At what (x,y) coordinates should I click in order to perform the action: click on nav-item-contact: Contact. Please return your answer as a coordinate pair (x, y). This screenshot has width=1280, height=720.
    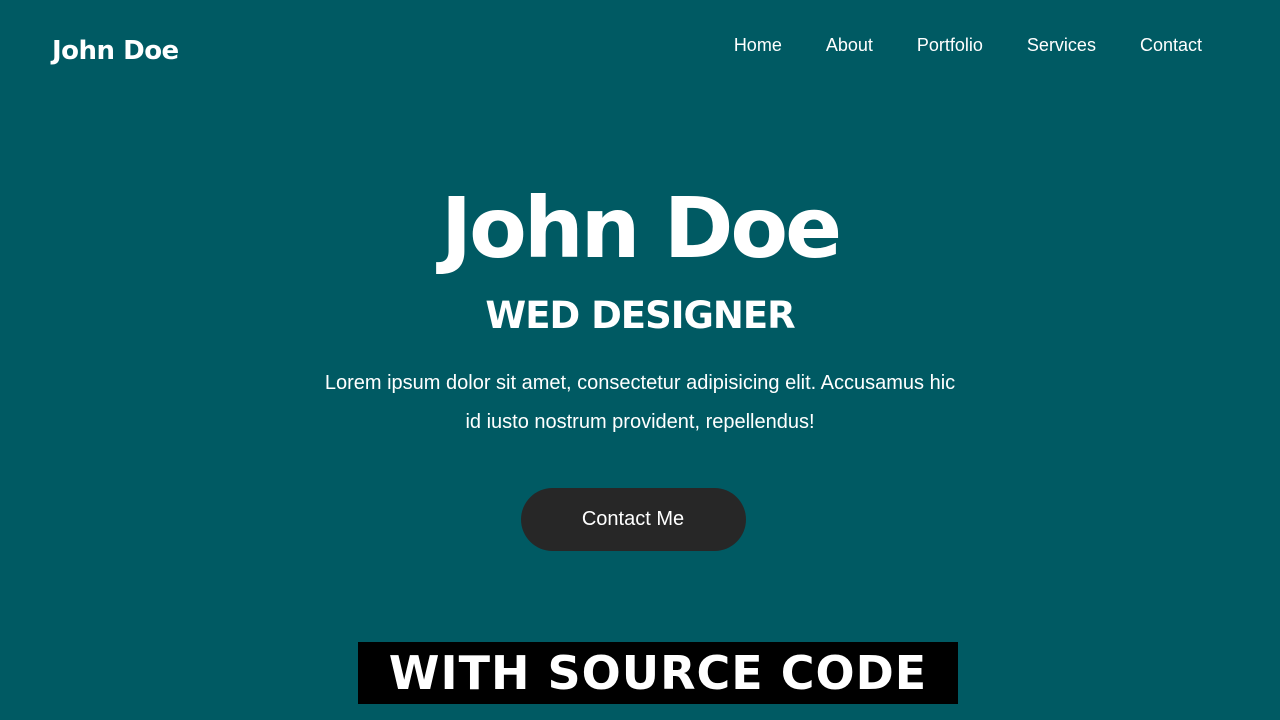
    Looking at the image, I should click on (1171, 45).